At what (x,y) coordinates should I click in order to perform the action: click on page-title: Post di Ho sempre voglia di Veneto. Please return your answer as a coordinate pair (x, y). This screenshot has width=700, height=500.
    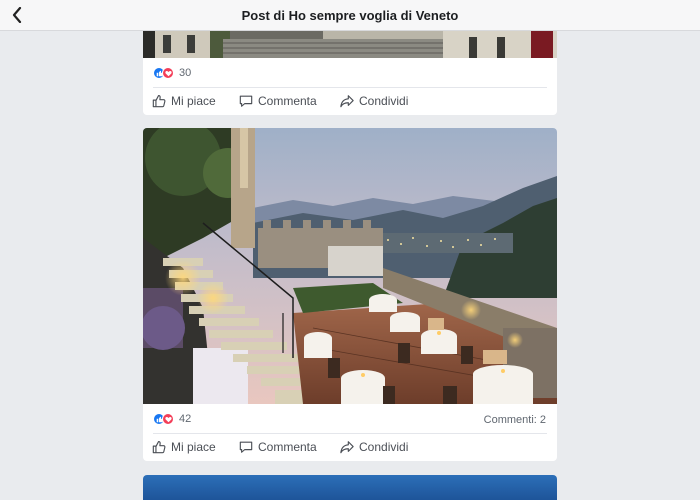
    Looking at the image, I should click on (350, 15).